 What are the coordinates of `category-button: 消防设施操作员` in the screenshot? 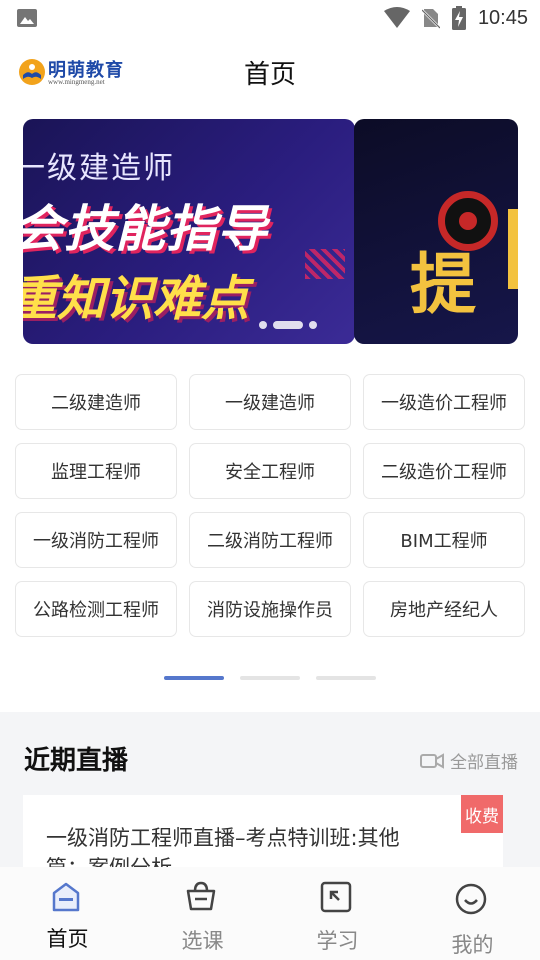 It's located at (270, 609).